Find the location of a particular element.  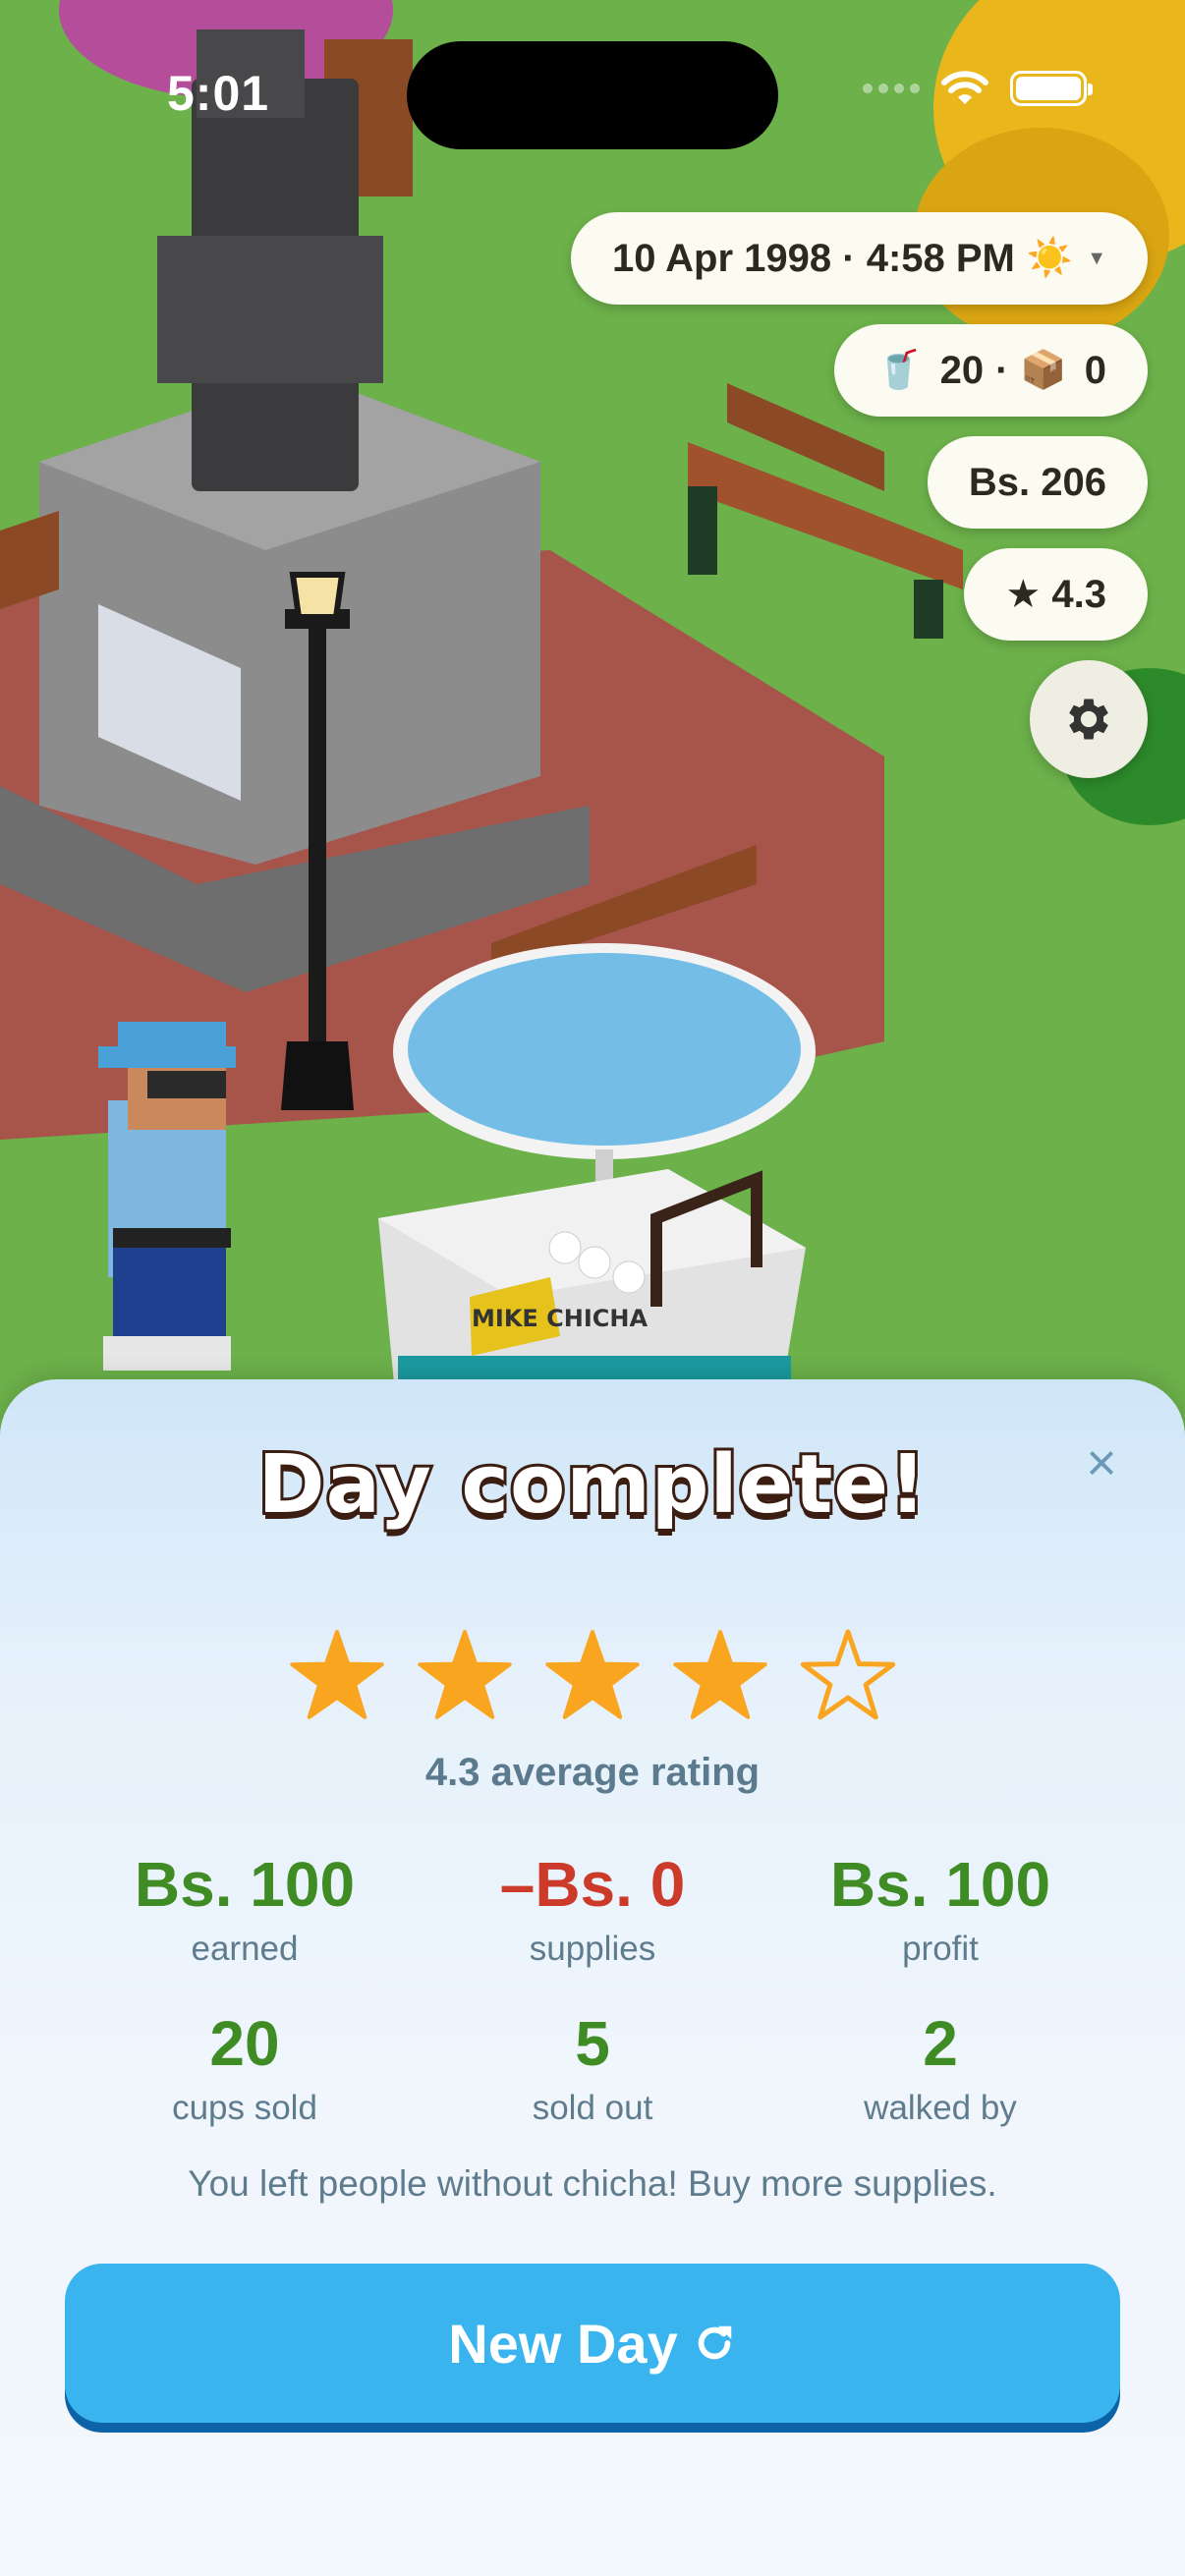

status-time: 5:01 is located at coordinates (219, 93).